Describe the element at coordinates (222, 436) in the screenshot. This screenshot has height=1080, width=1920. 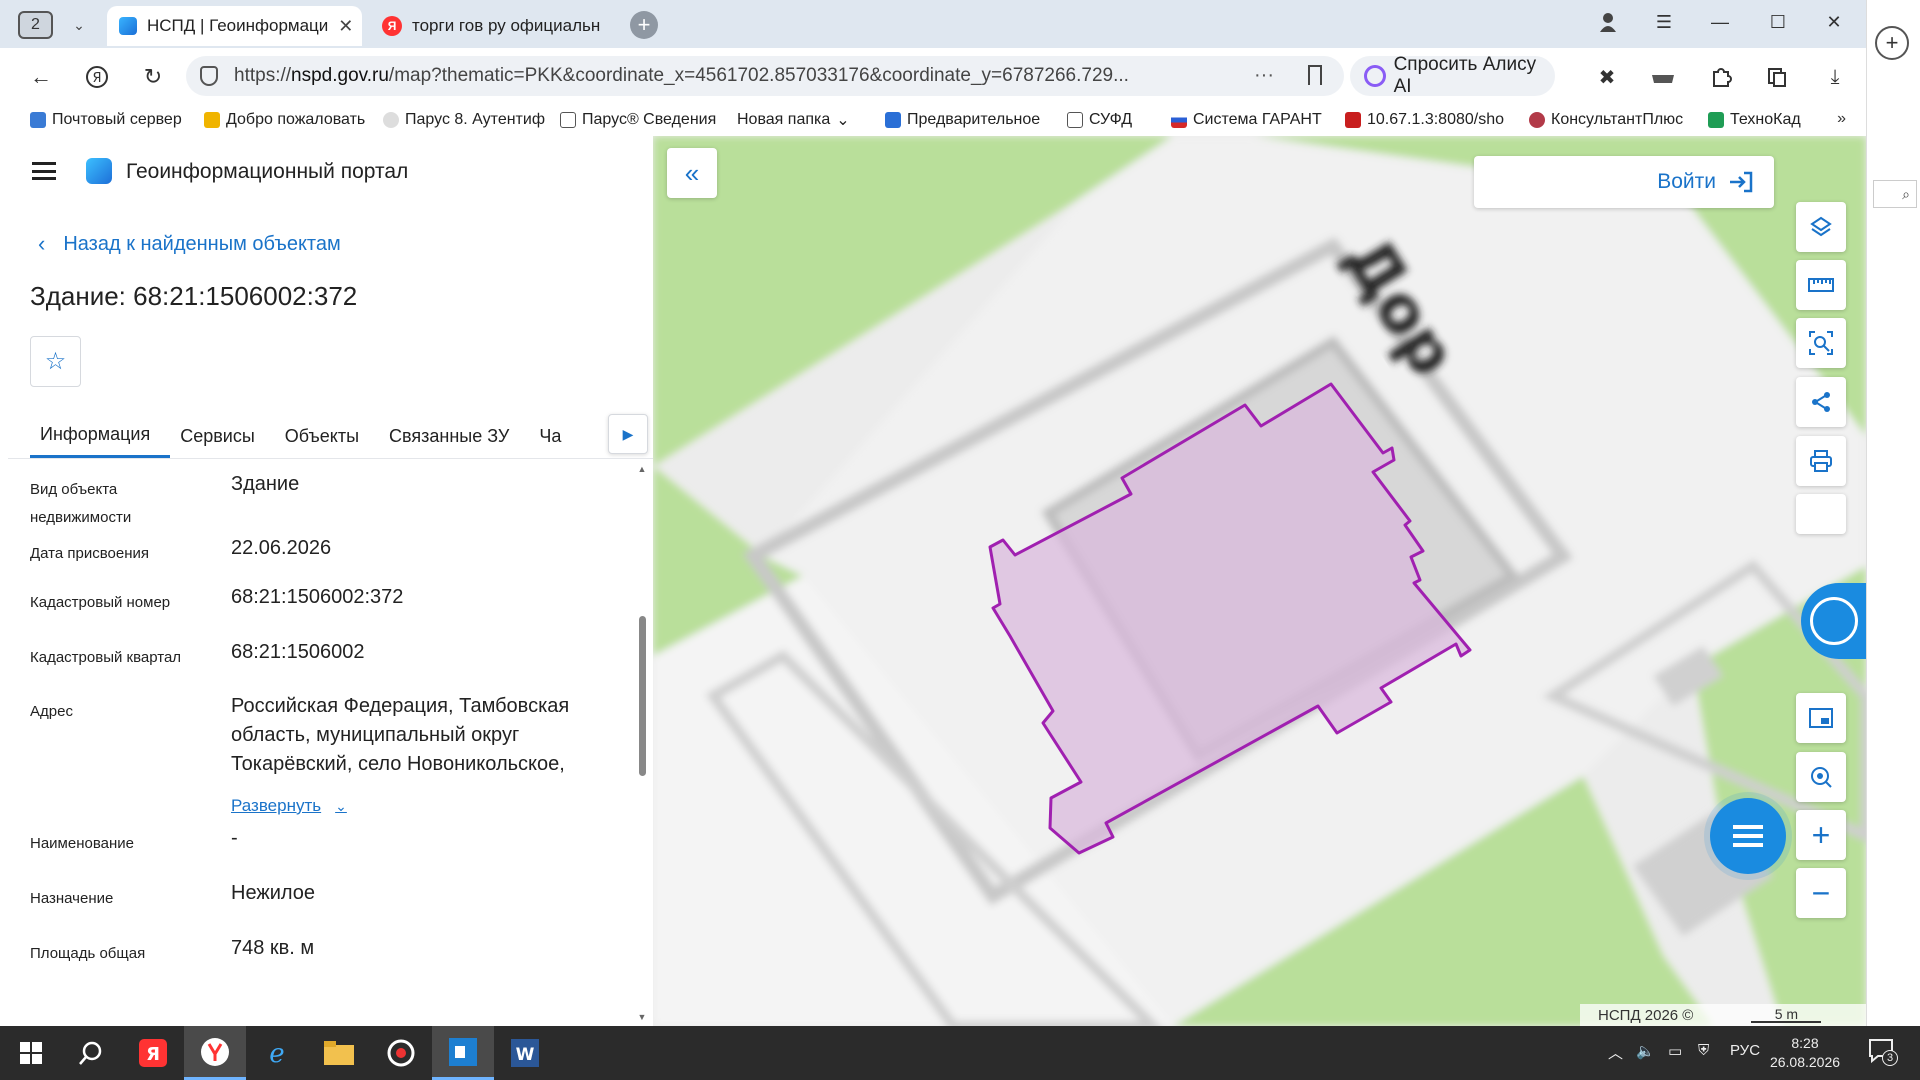
I see `tab-services: Сервисы` at that location.